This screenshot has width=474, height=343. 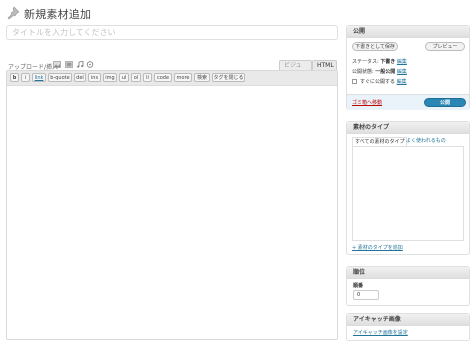 What do you see at coordinates (80, 77) in the screenshot?
I see `qt-del-button: del` at bounding box center [80, 77].